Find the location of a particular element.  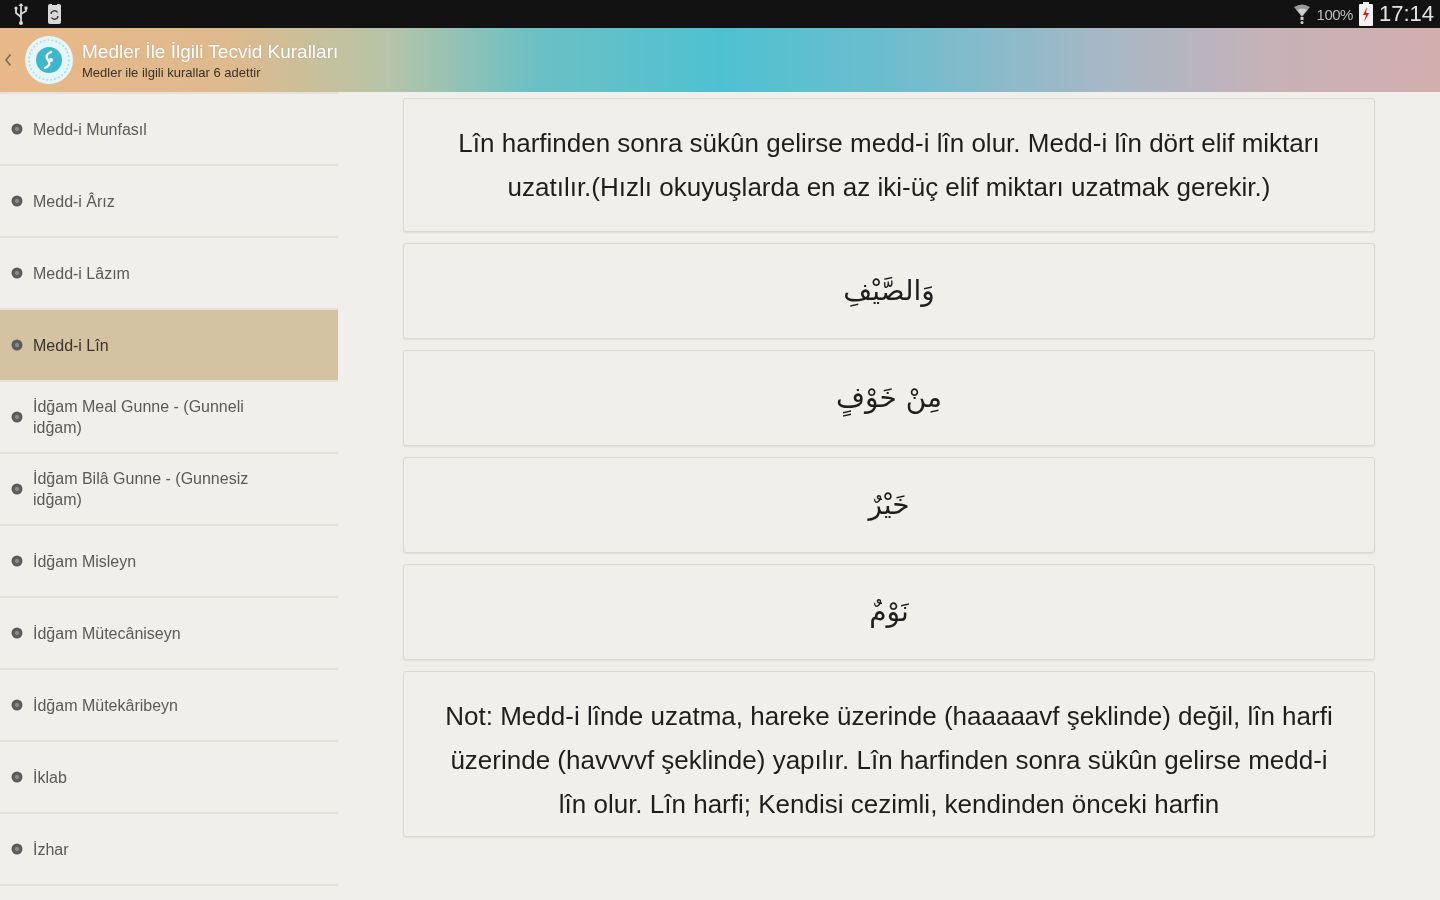

header-title: Medler İle İlgili Tecvid Kuralları is located at coordinates (210, 51).